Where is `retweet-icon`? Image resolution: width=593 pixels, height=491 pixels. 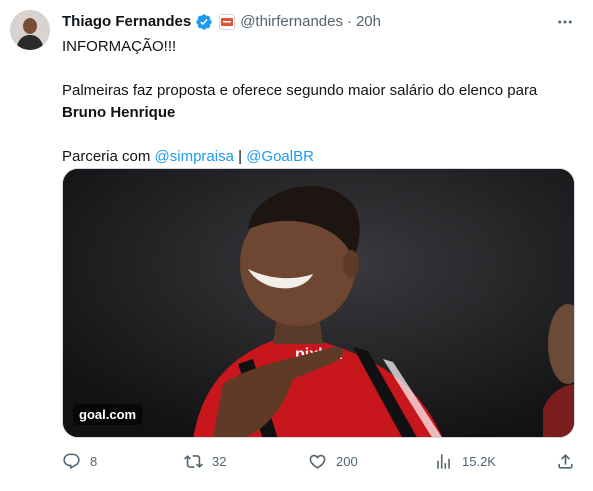 retweet-icon is located at coordinates (193, 461).